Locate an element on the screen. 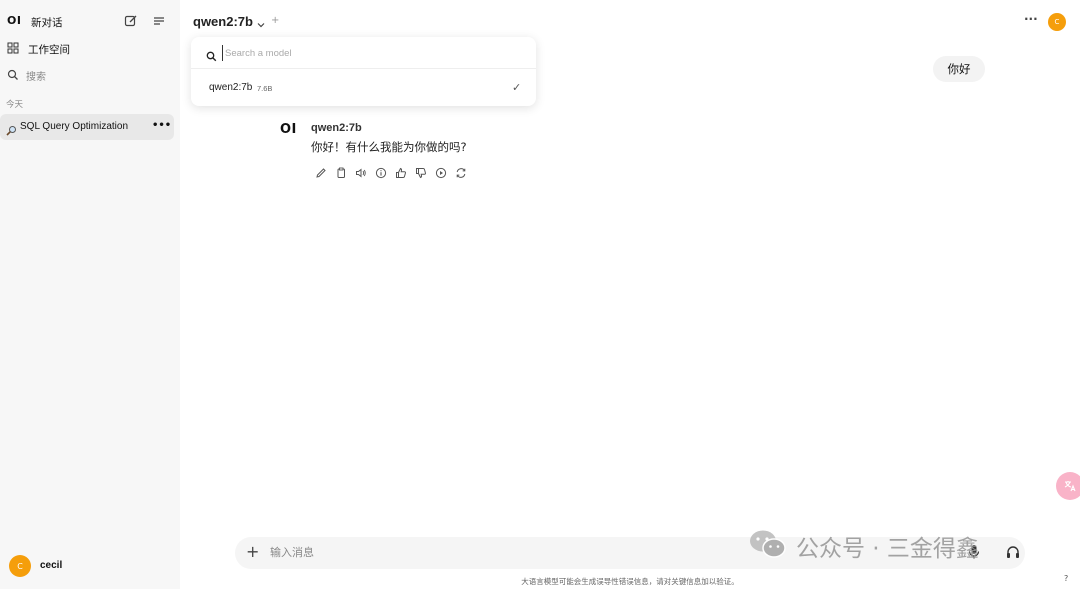 This screenshot has width=1080, height=589. sidebar-menu-icon is located at coordinates (159, 21).